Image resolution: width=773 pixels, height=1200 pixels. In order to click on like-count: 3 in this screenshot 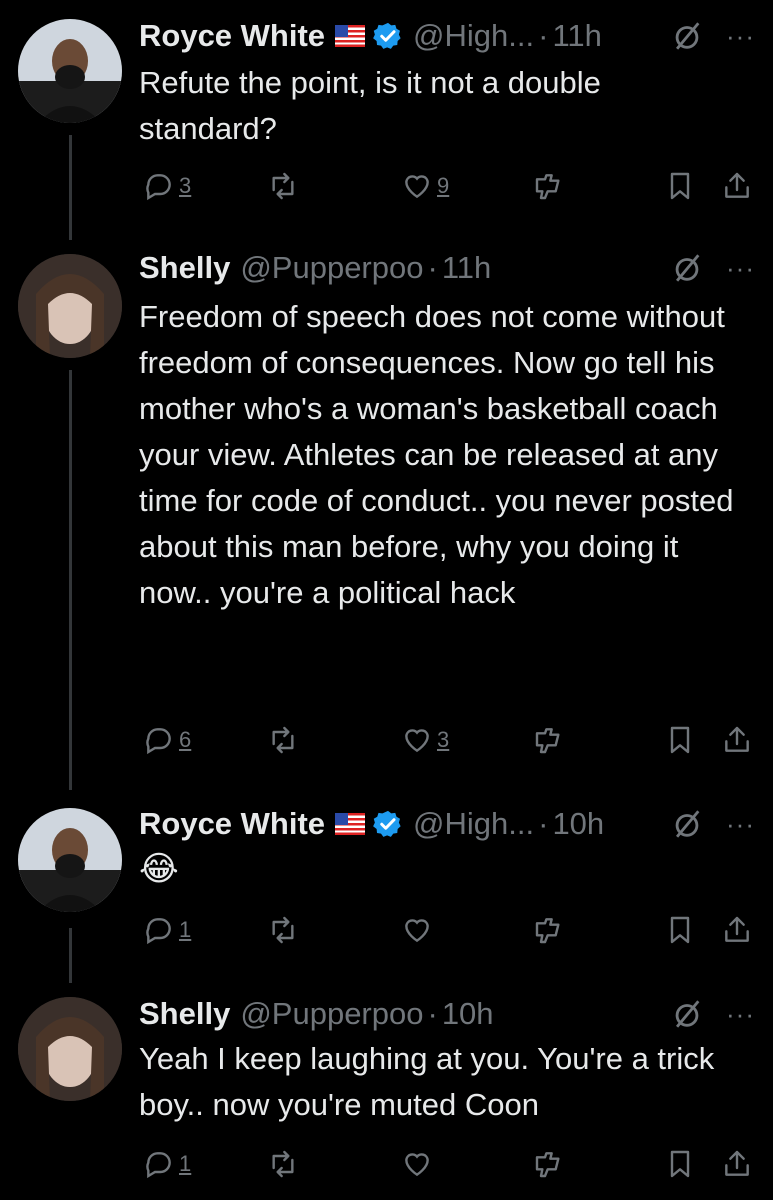, I will do `click(443, 739)`.